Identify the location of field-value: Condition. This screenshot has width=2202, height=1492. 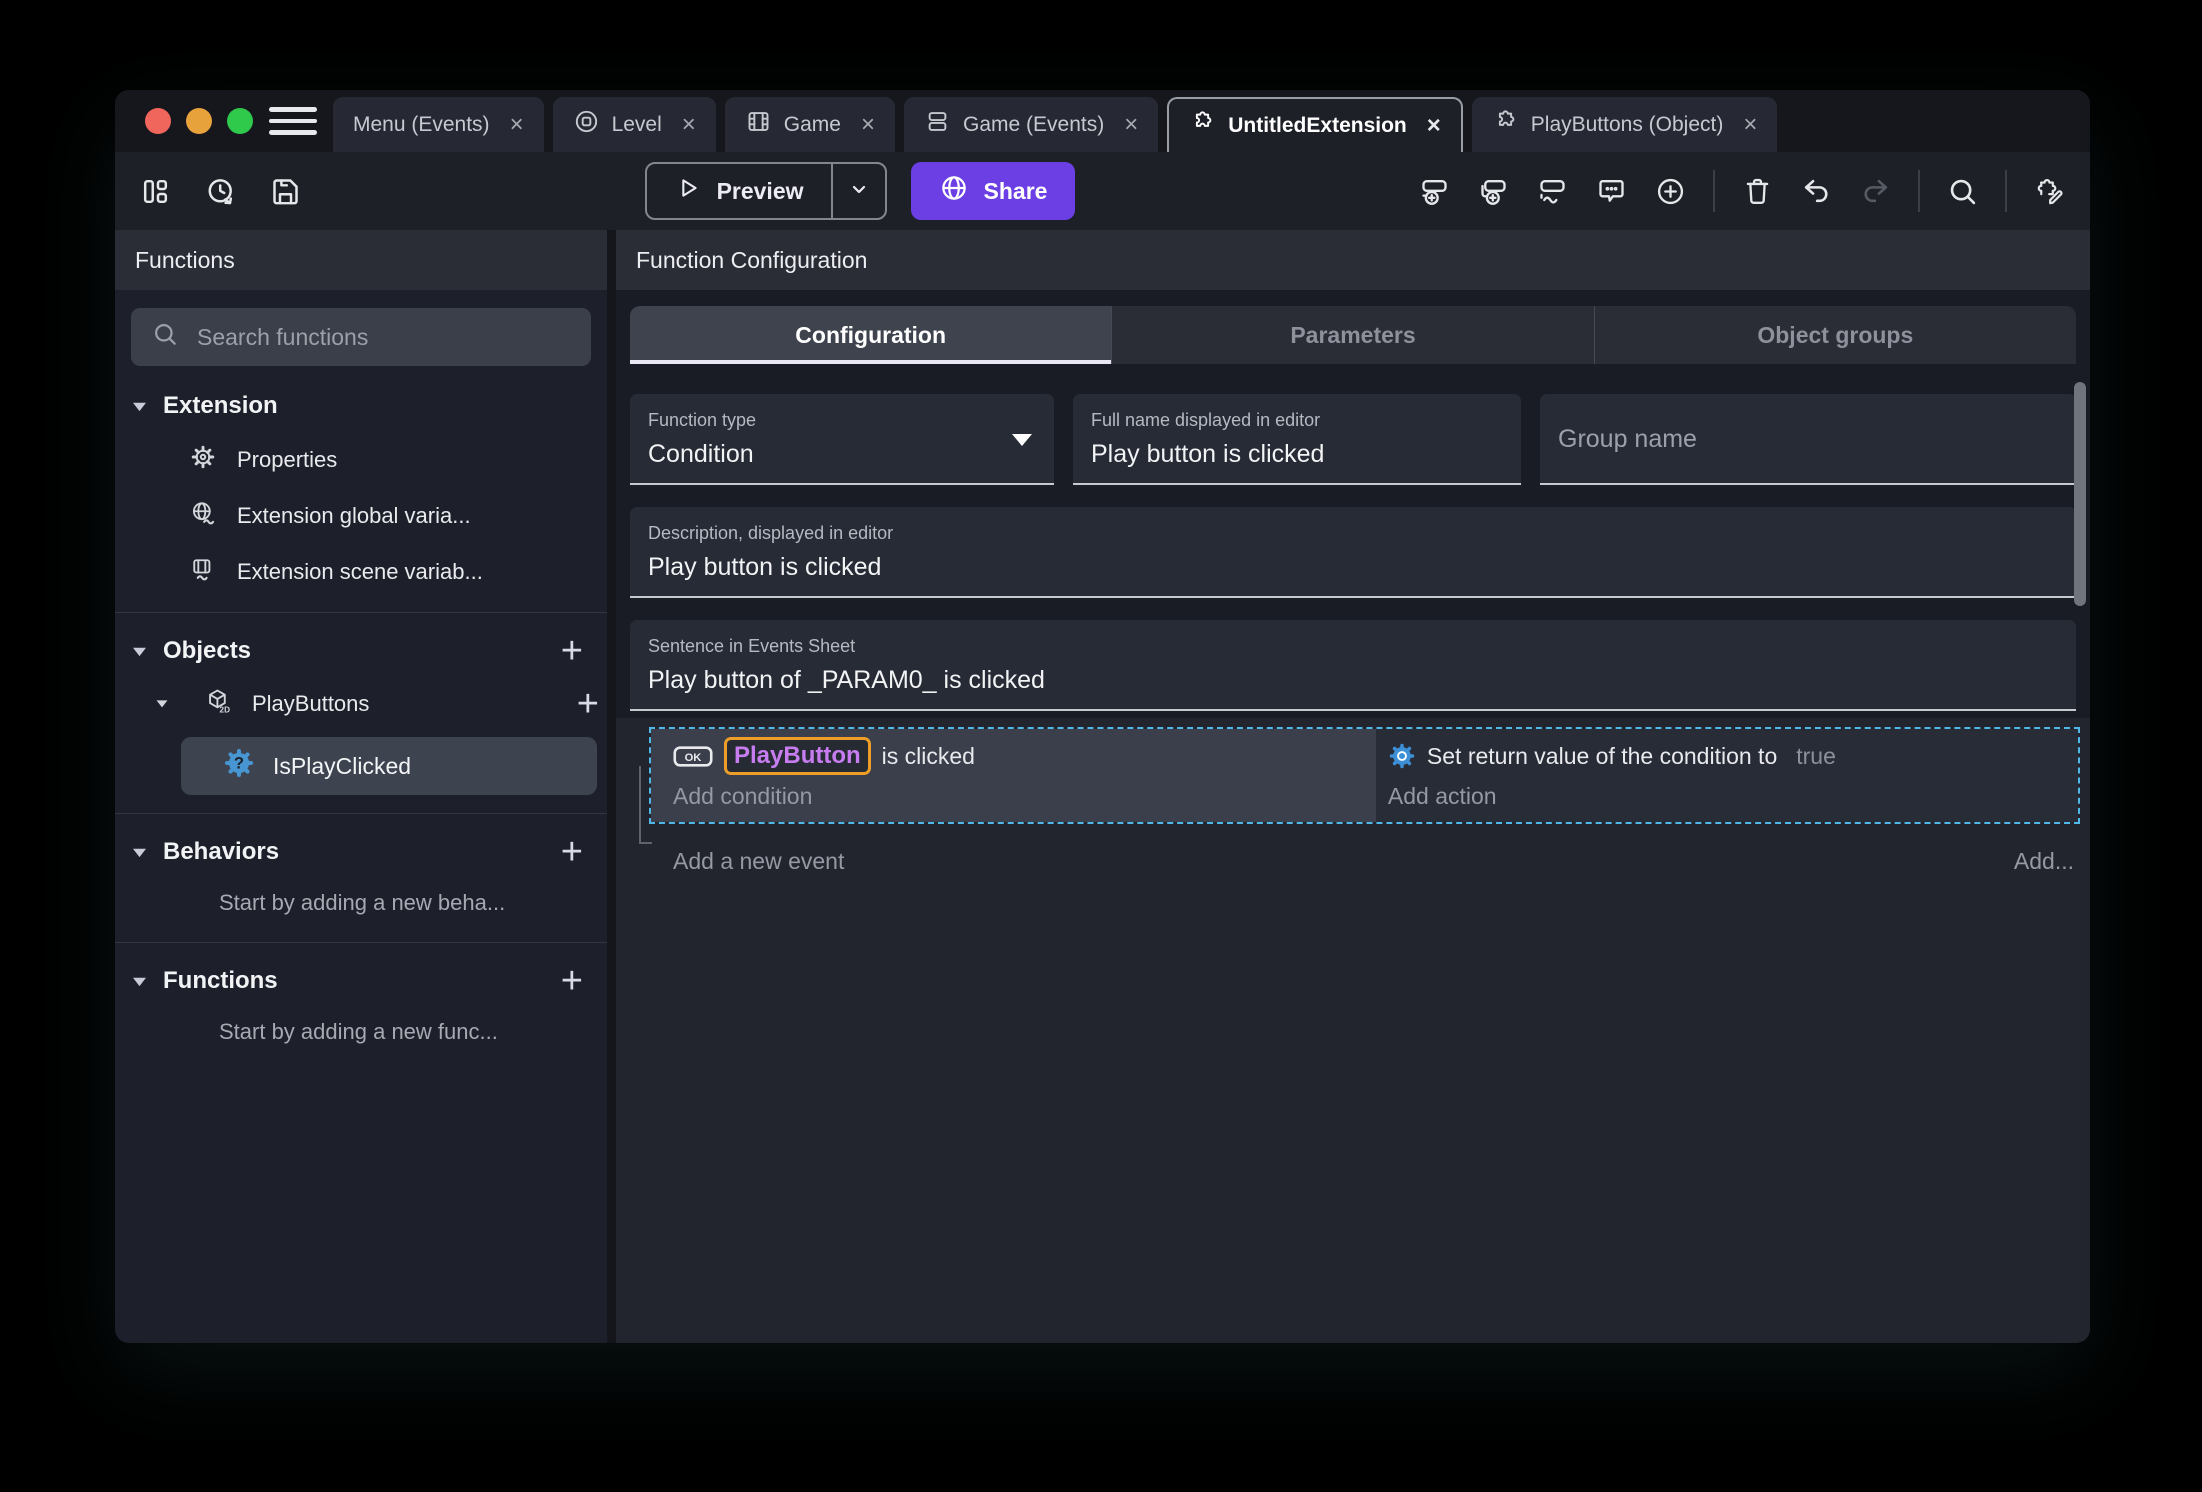
(701, 454).